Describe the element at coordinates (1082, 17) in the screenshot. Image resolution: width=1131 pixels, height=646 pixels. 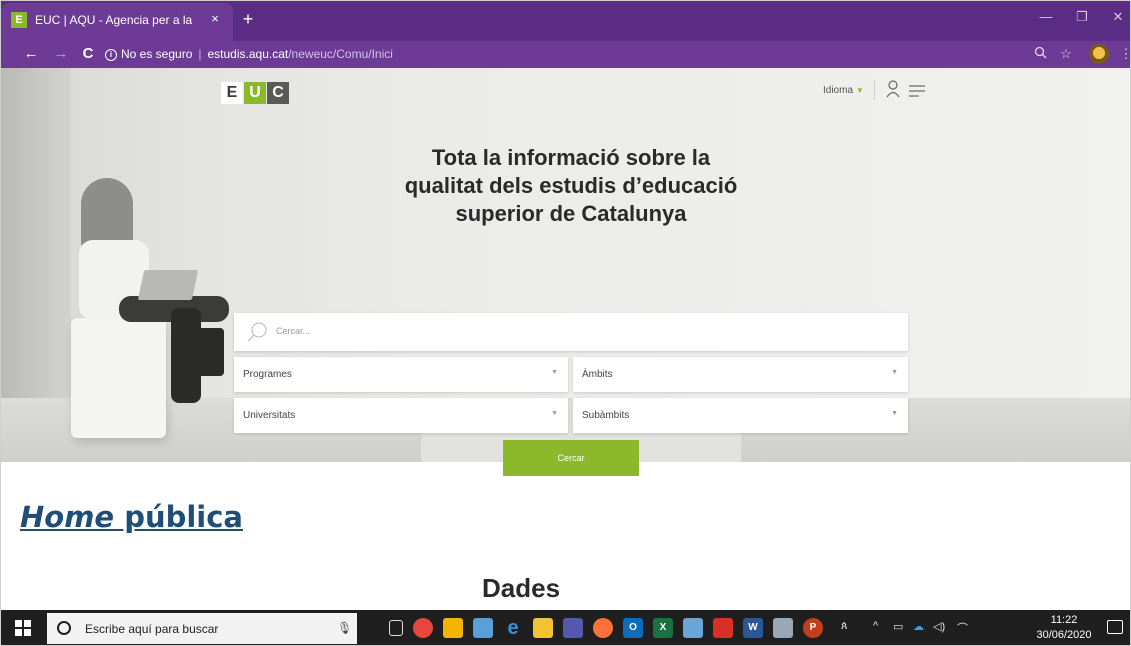
I see `restore-button: ❐` at that location.